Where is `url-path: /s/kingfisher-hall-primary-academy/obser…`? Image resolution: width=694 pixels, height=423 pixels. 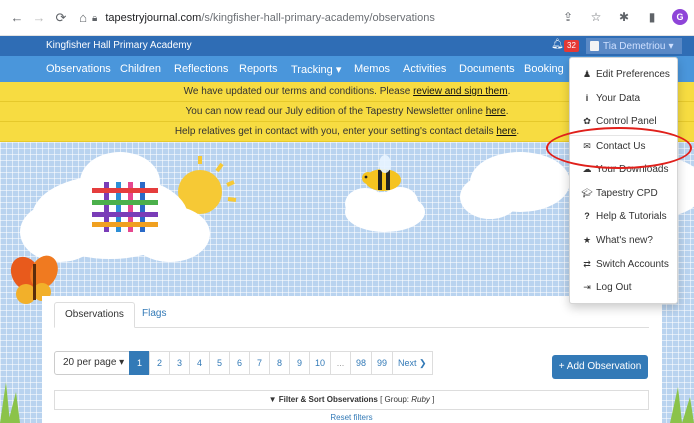 url-path: /s/kingfisher-hall-primary-academy/obser… is located at coordinates (318, 18).